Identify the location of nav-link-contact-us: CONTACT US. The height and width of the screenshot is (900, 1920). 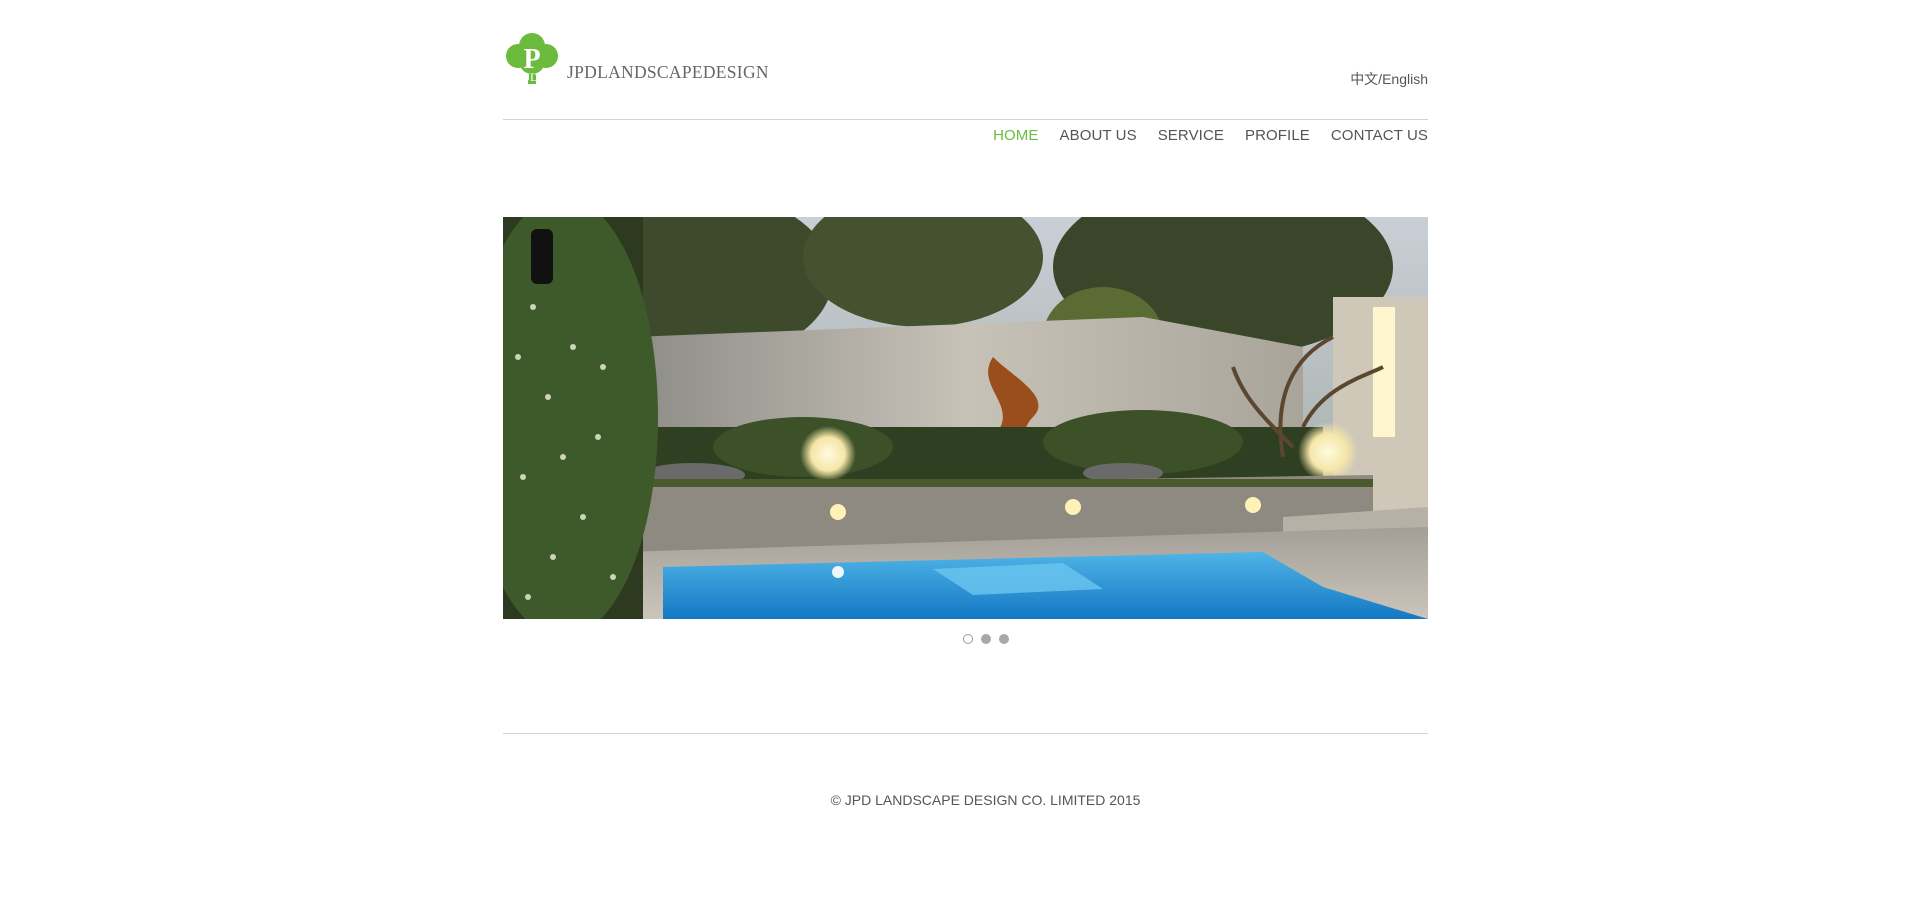
(1379, 135).